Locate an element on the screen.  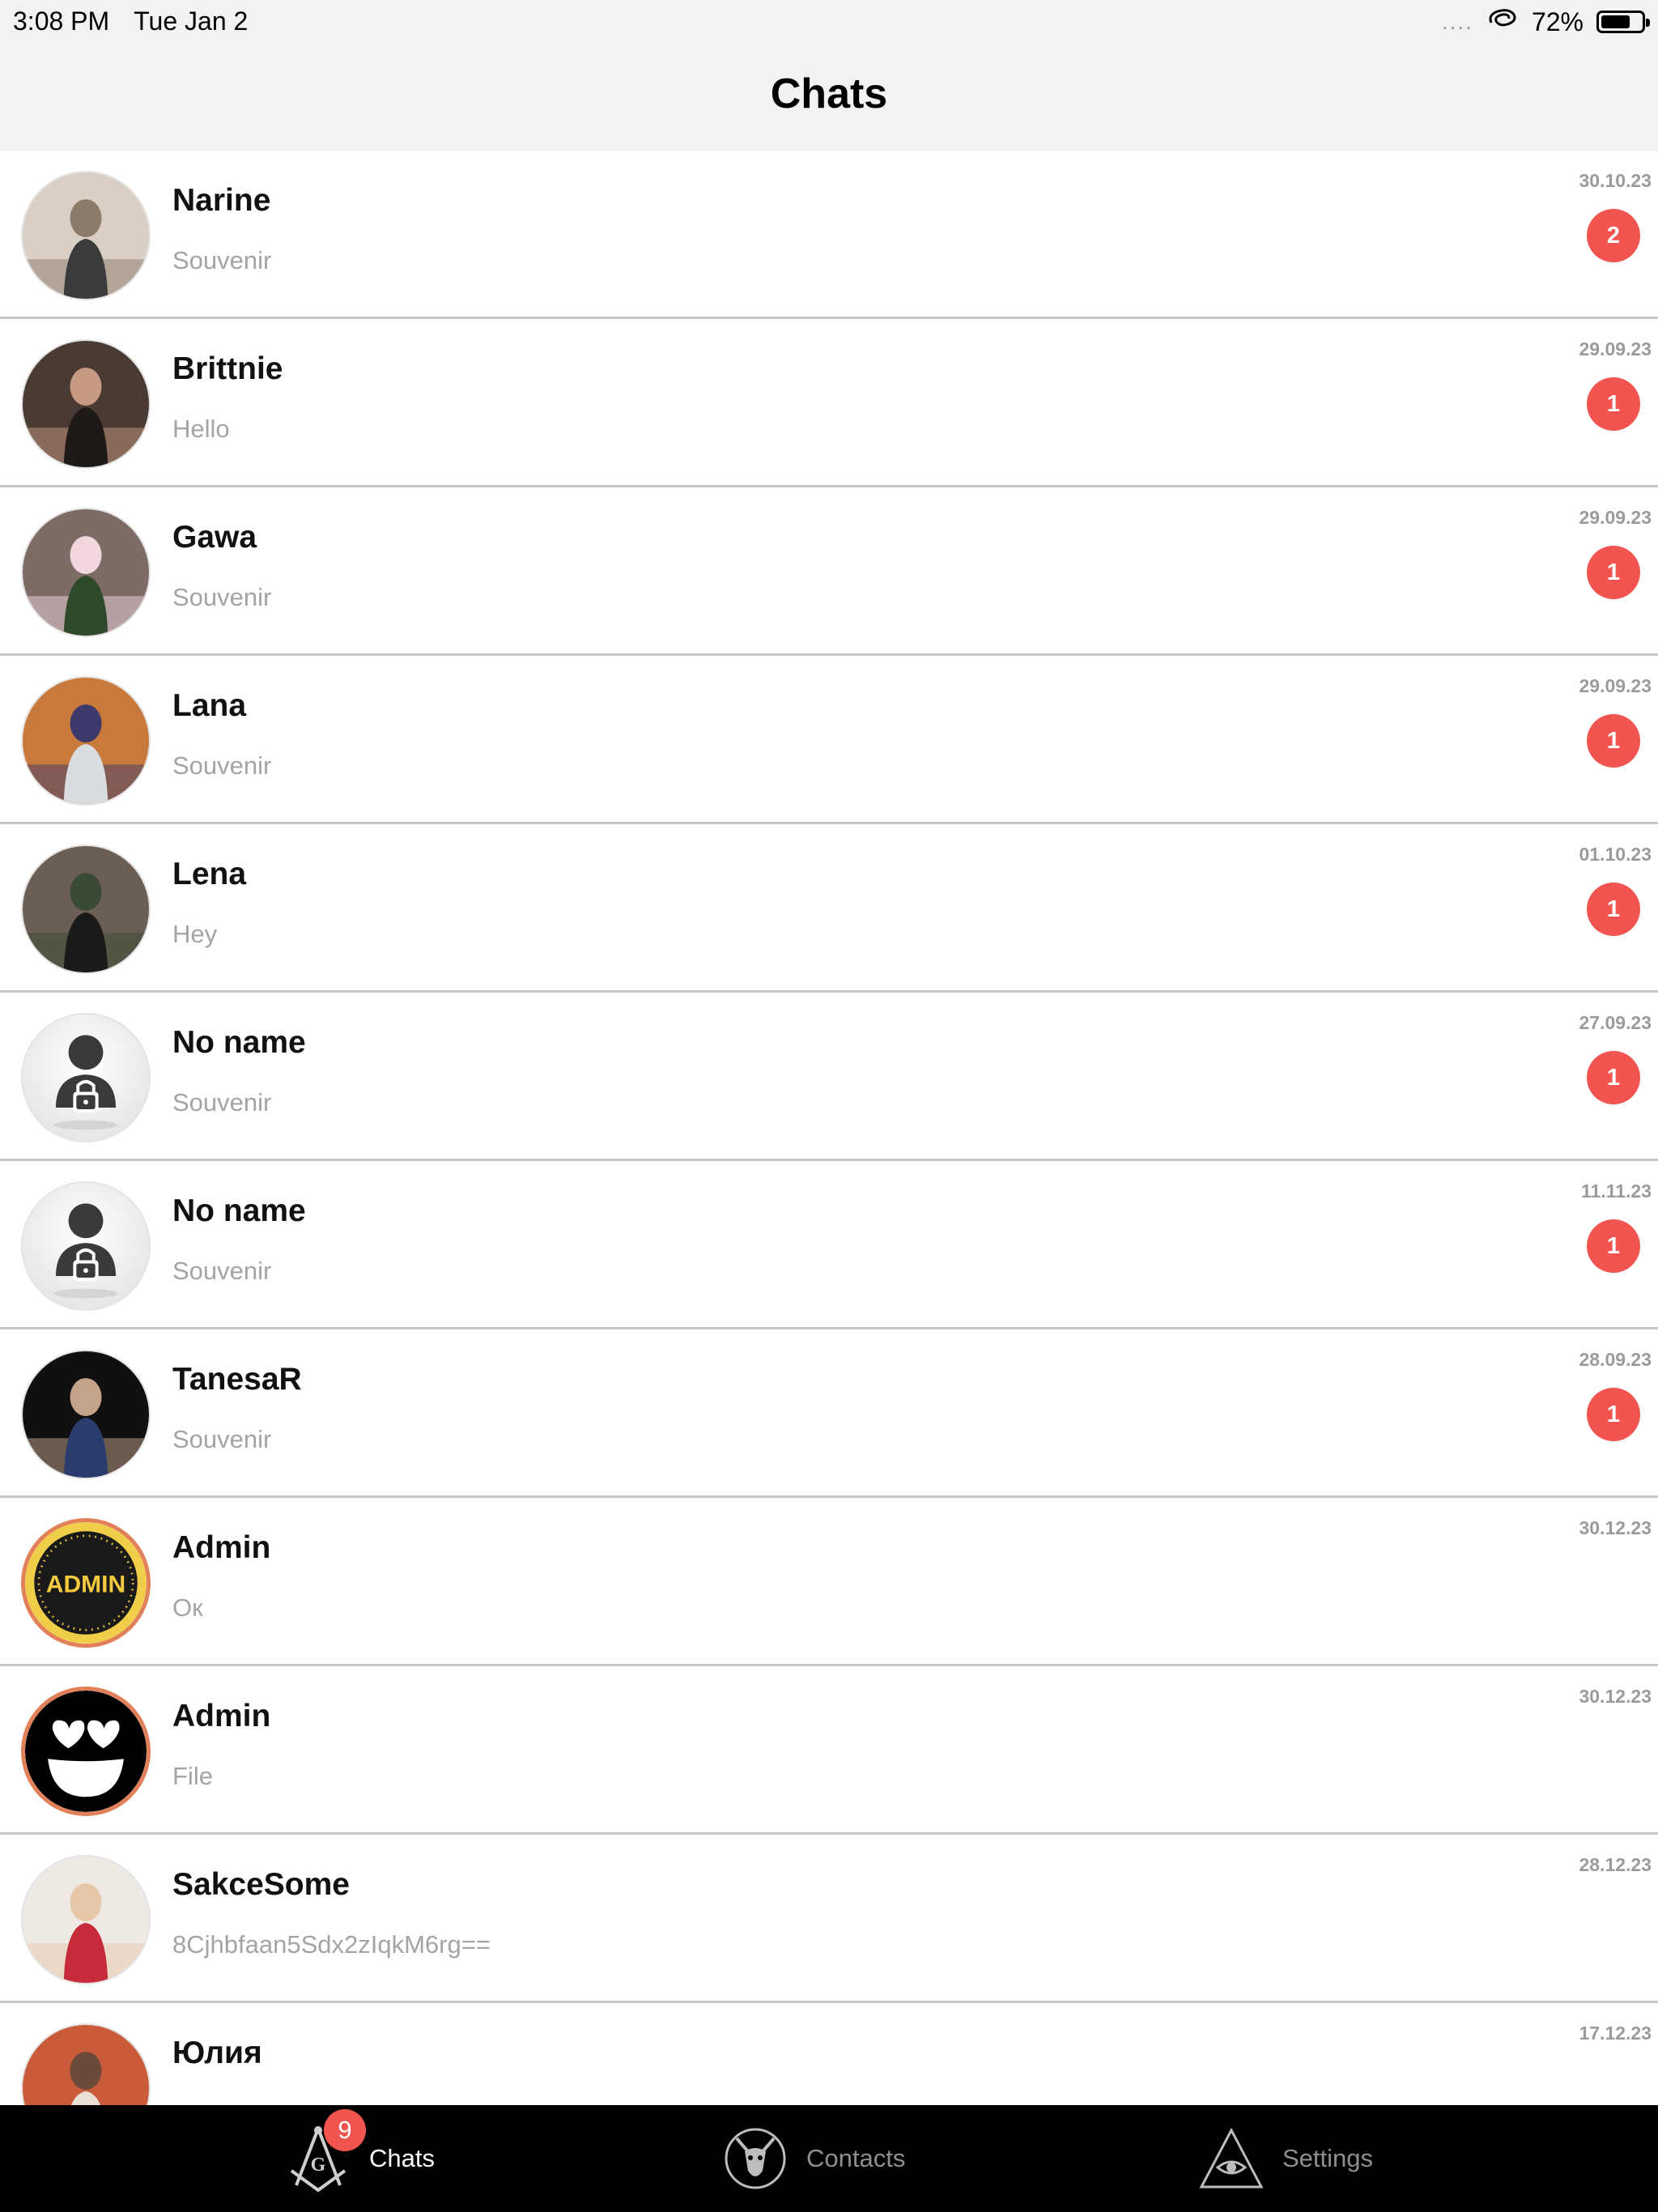
tab-settings: Settings is located at coordinates (1285, 2159).